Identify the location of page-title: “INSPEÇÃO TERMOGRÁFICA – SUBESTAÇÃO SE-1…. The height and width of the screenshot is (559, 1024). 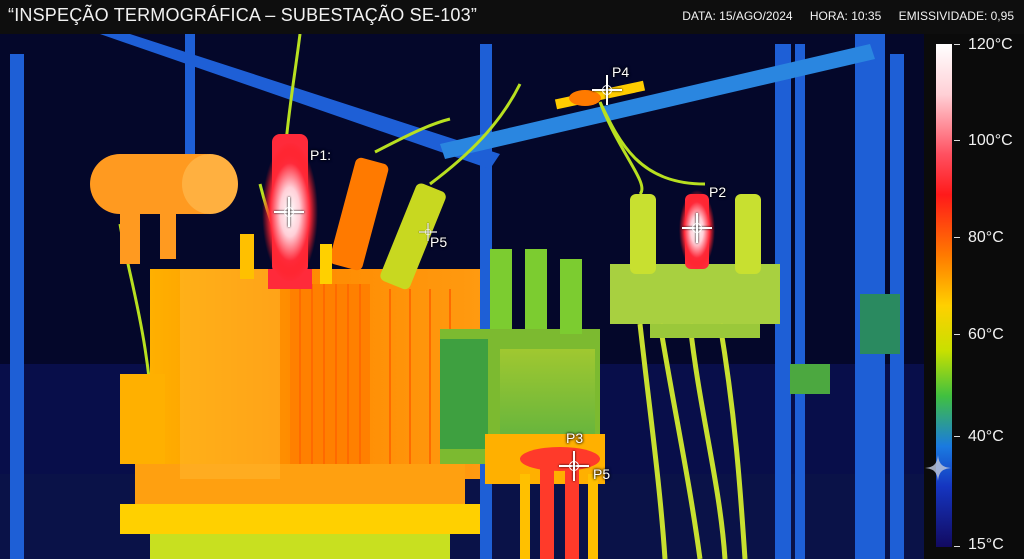
(243, 15).